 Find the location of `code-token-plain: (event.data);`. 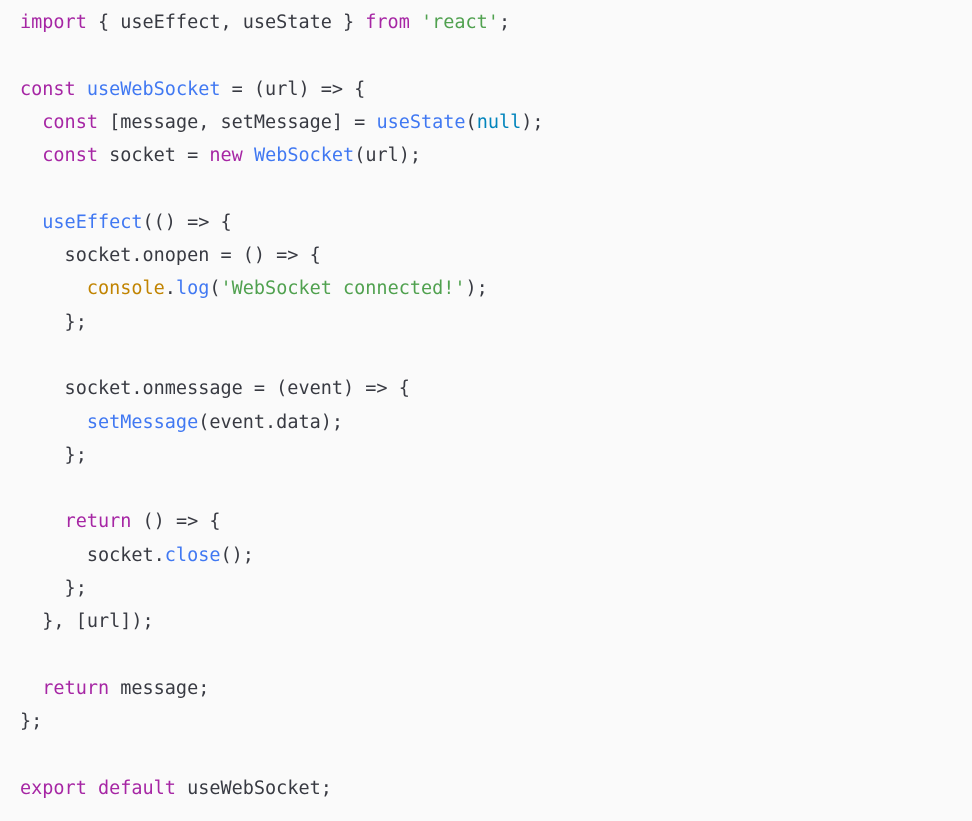

code-token-plain: (event.data); is located at coordinates (271, 422).